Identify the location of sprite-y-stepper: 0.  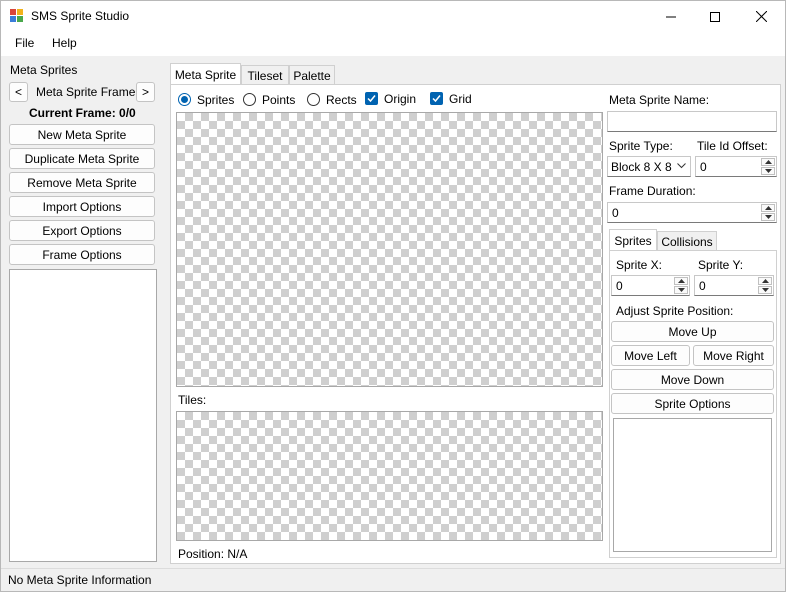
(734, 285).